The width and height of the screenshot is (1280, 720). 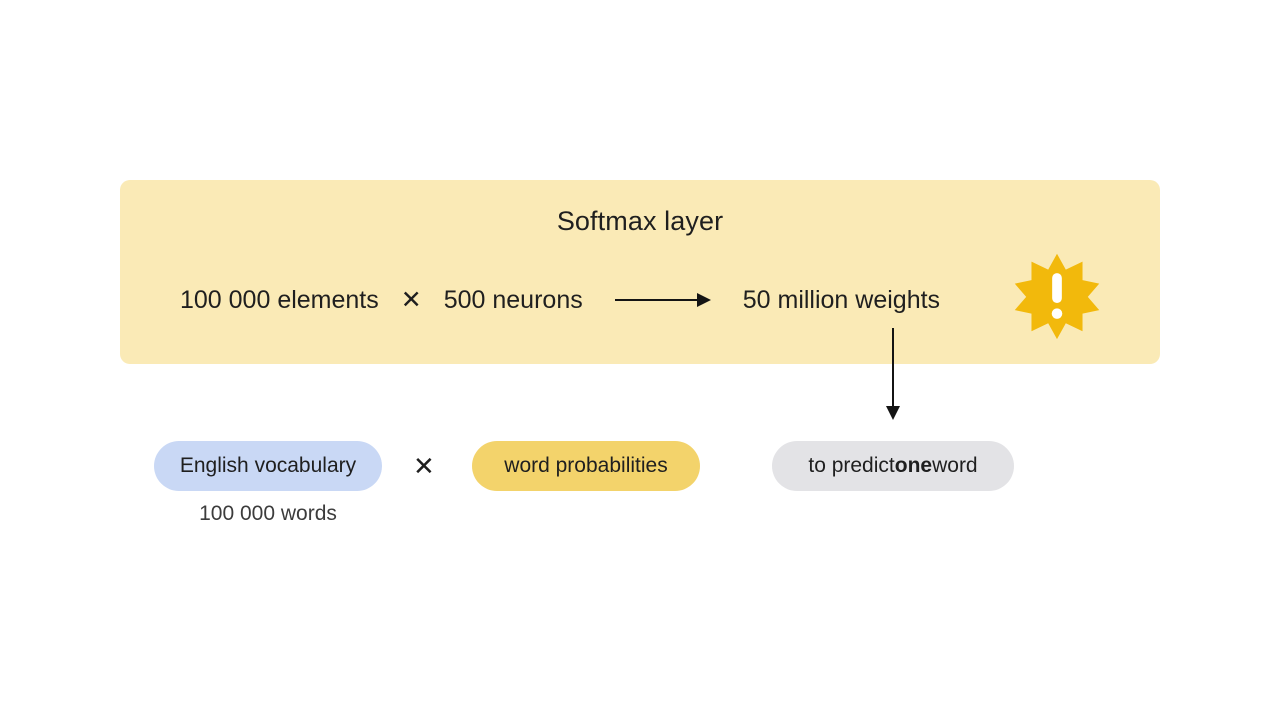 What do you see at coordinates (893, 413) in the screenshot?
I see `arrow-head-vertical` at bounding box center [893, 413].